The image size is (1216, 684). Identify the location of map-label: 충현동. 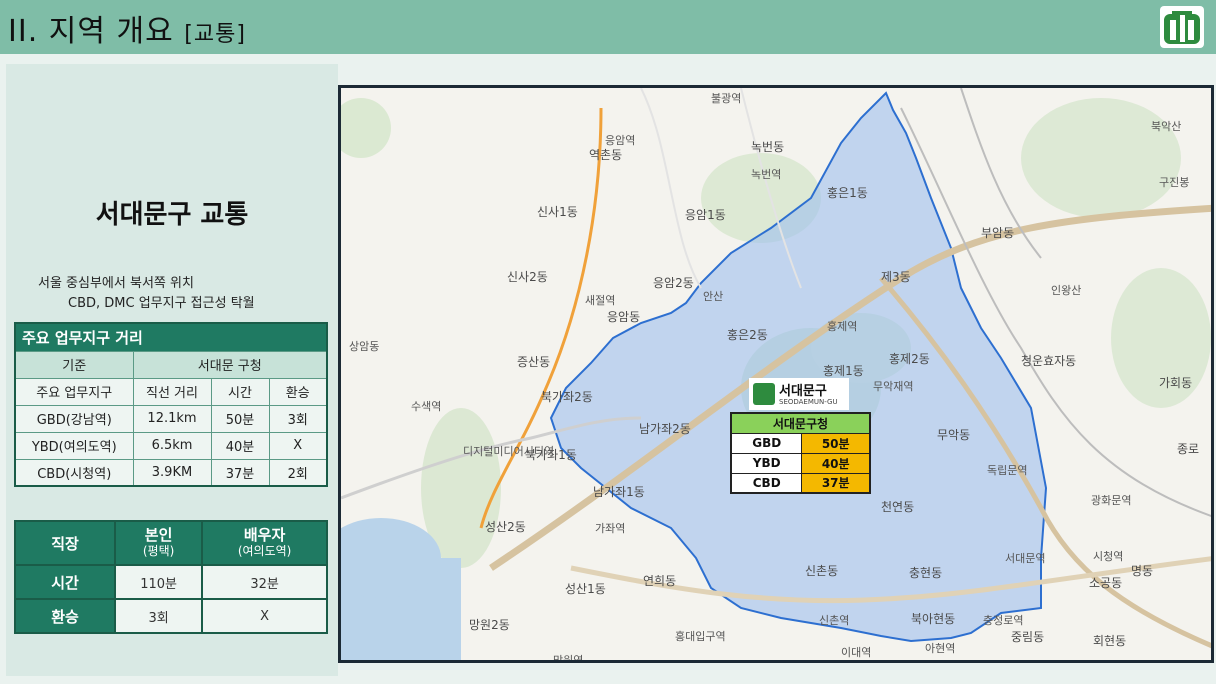
(926, 573).